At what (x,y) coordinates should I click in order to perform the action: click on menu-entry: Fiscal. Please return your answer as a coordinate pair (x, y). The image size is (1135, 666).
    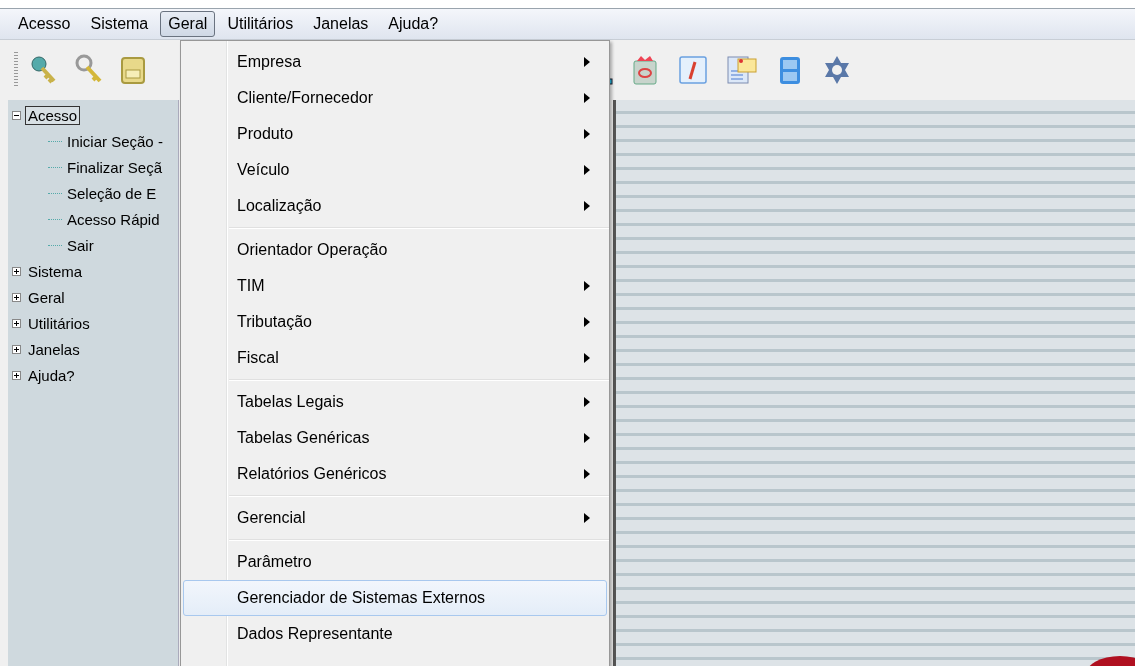
    Looking at the image, I should click on (395, 358).